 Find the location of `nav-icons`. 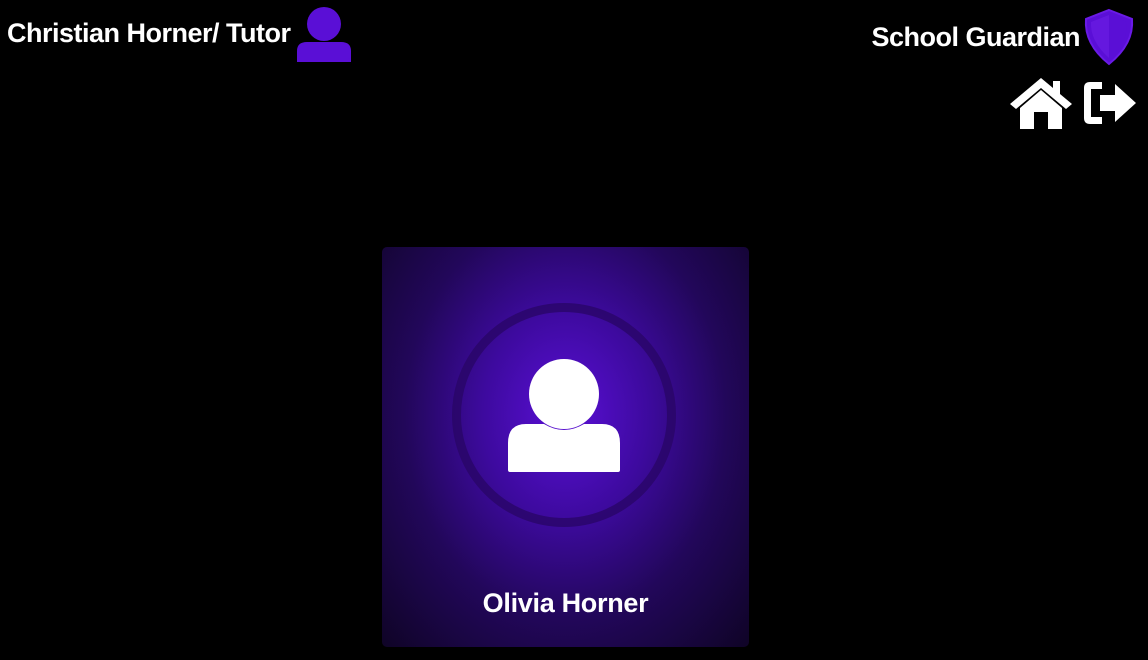

nav-icons is located at coordinates (1073, 103).